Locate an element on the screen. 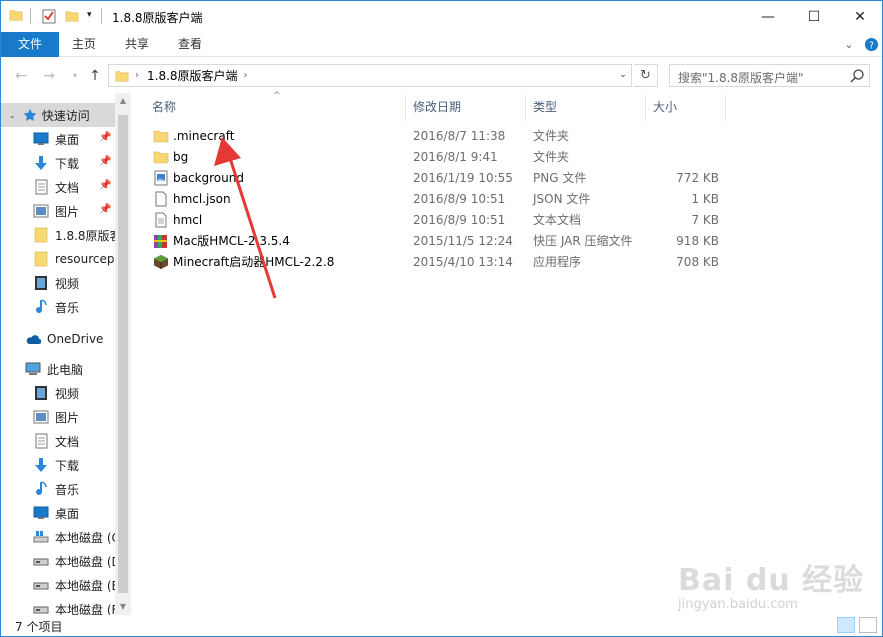 The height and width of the screenshot is (637, 883). file-size is located at coordinates (686, 136).